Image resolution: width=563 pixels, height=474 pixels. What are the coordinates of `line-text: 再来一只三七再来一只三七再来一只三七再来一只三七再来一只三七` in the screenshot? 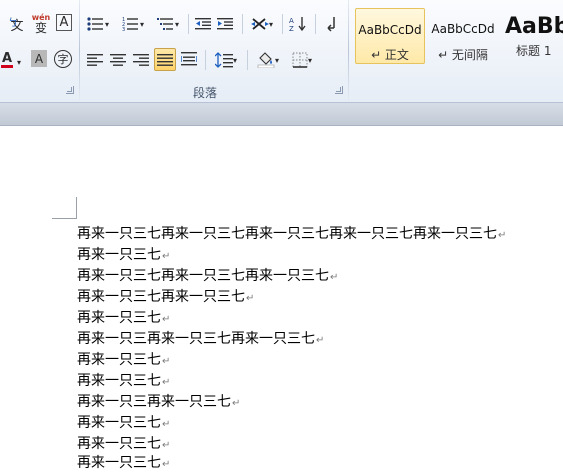 It's located at (287, 234).